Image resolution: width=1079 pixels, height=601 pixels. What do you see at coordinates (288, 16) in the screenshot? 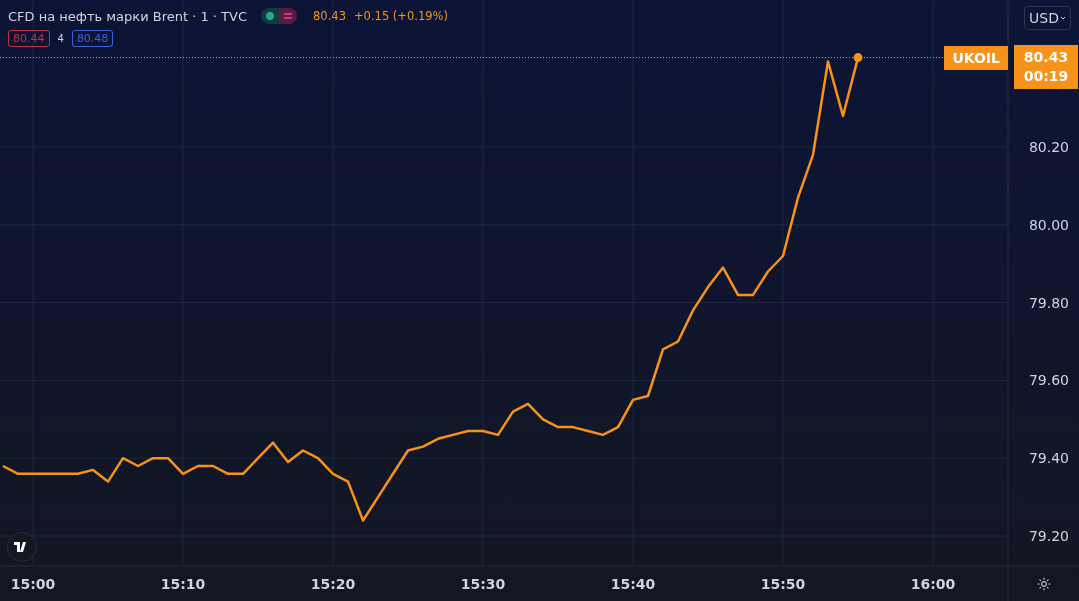
I see `wave-lines-icon` at bounding box center [288, 16].